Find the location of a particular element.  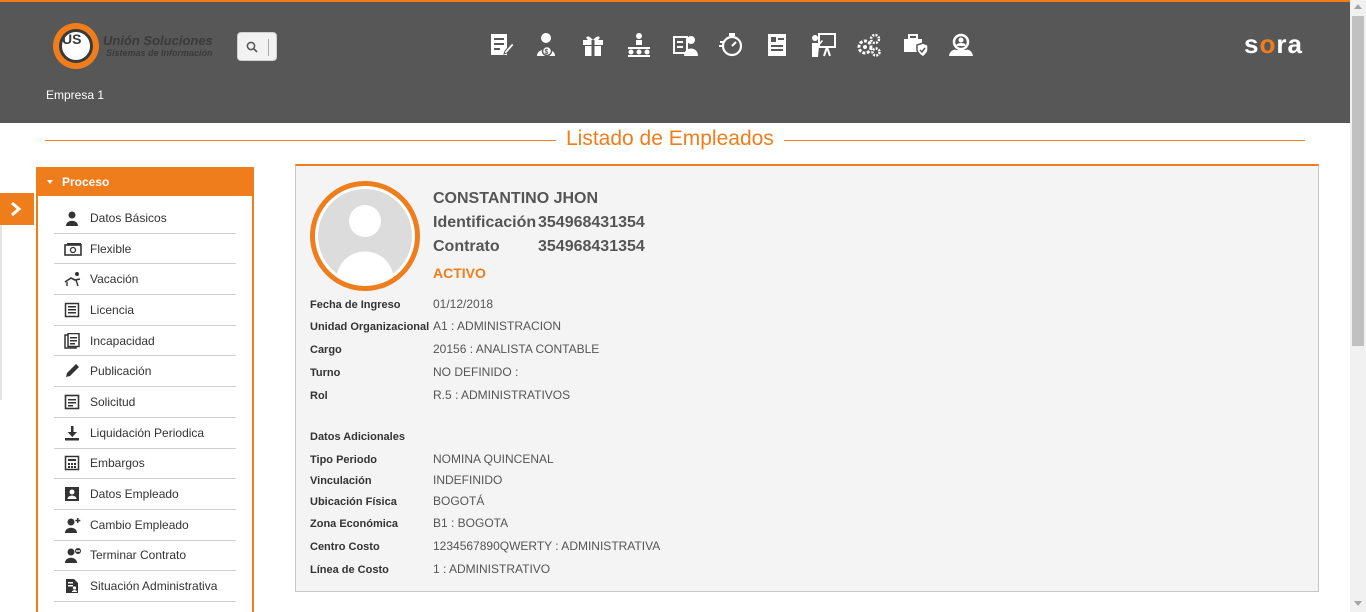

person-remove-icon is located at coordinates (76, 555).